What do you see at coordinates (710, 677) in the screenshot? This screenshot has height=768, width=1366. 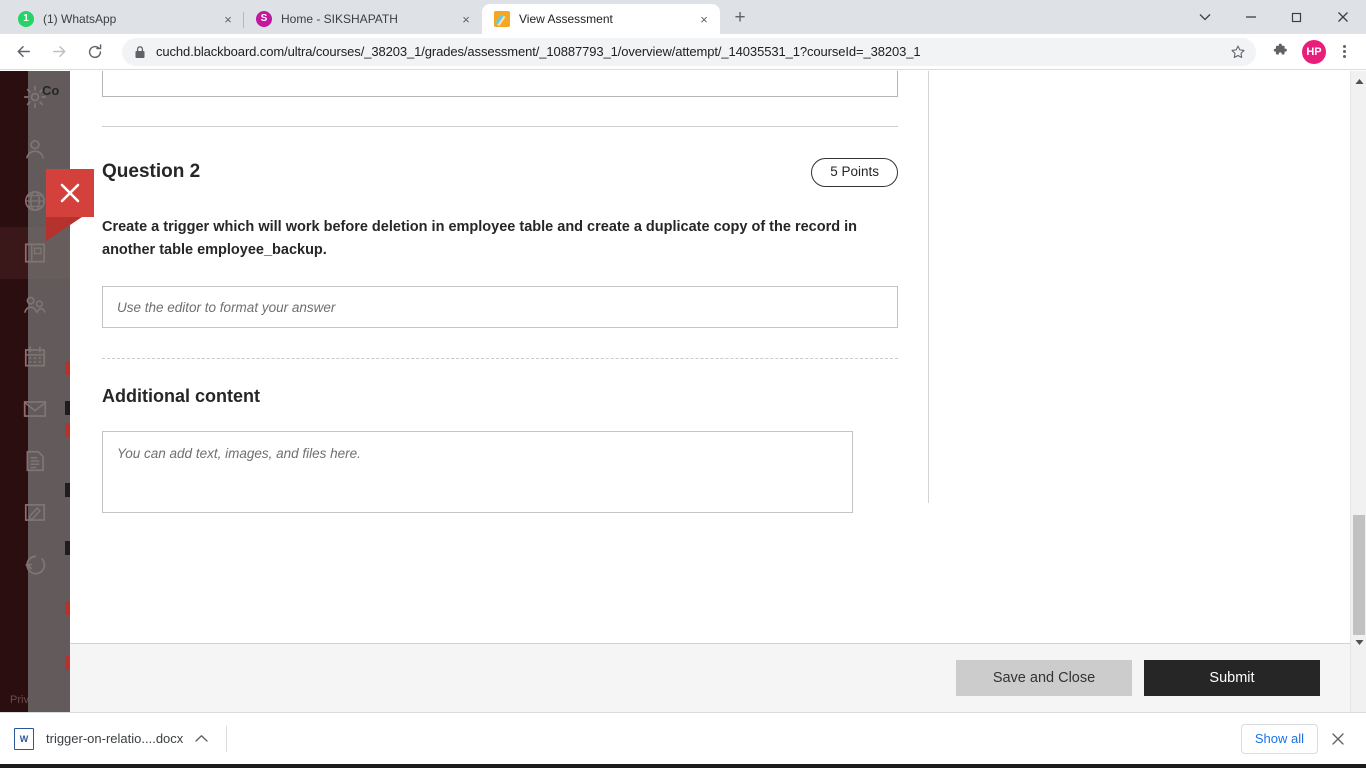 I see `assessment-footer: Save and Close Submit` at bounding box center [710, 677].